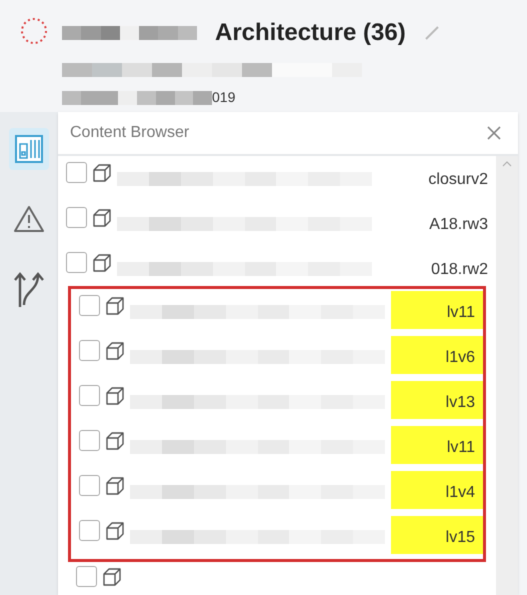 Image resolution: width=527 pixels, height=595 pixels. Describe the element at coordinates (437, 535) in the screenshot. I see `file-name: lv15` at that location.